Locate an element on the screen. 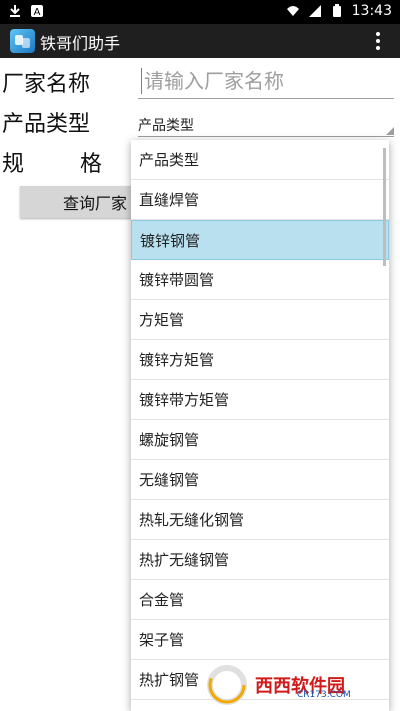 The width and height of the screenshot is (400, 711). dropdown-item: 热轧无缝化钢管 is located at coordinates (260, 520).